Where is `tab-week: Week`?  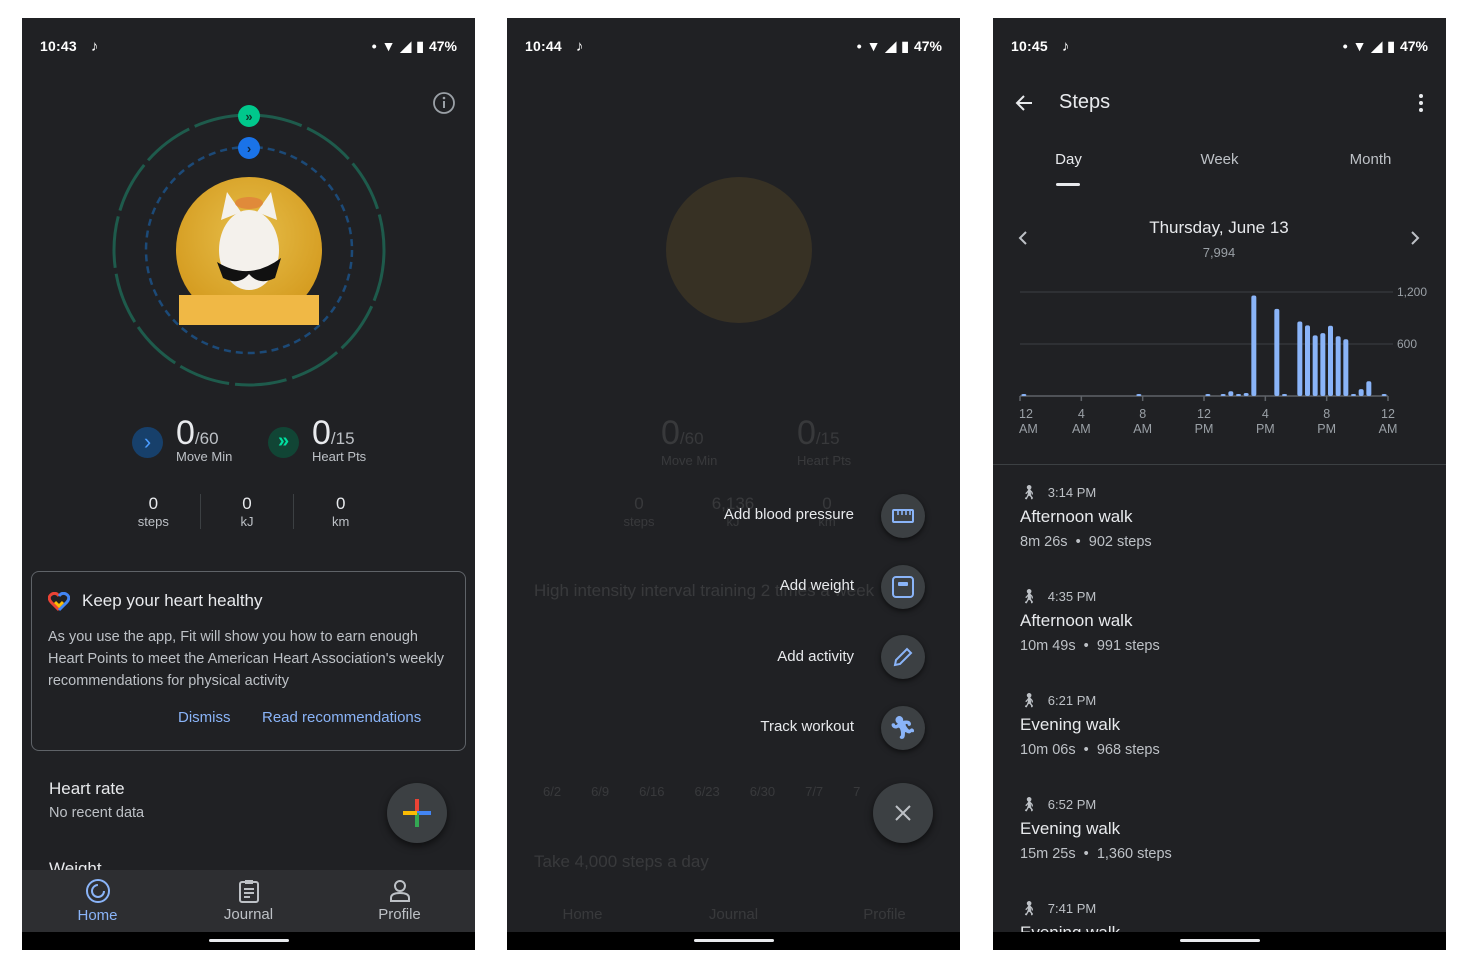
tab-week: Week is located at coordinates (1219, 159).